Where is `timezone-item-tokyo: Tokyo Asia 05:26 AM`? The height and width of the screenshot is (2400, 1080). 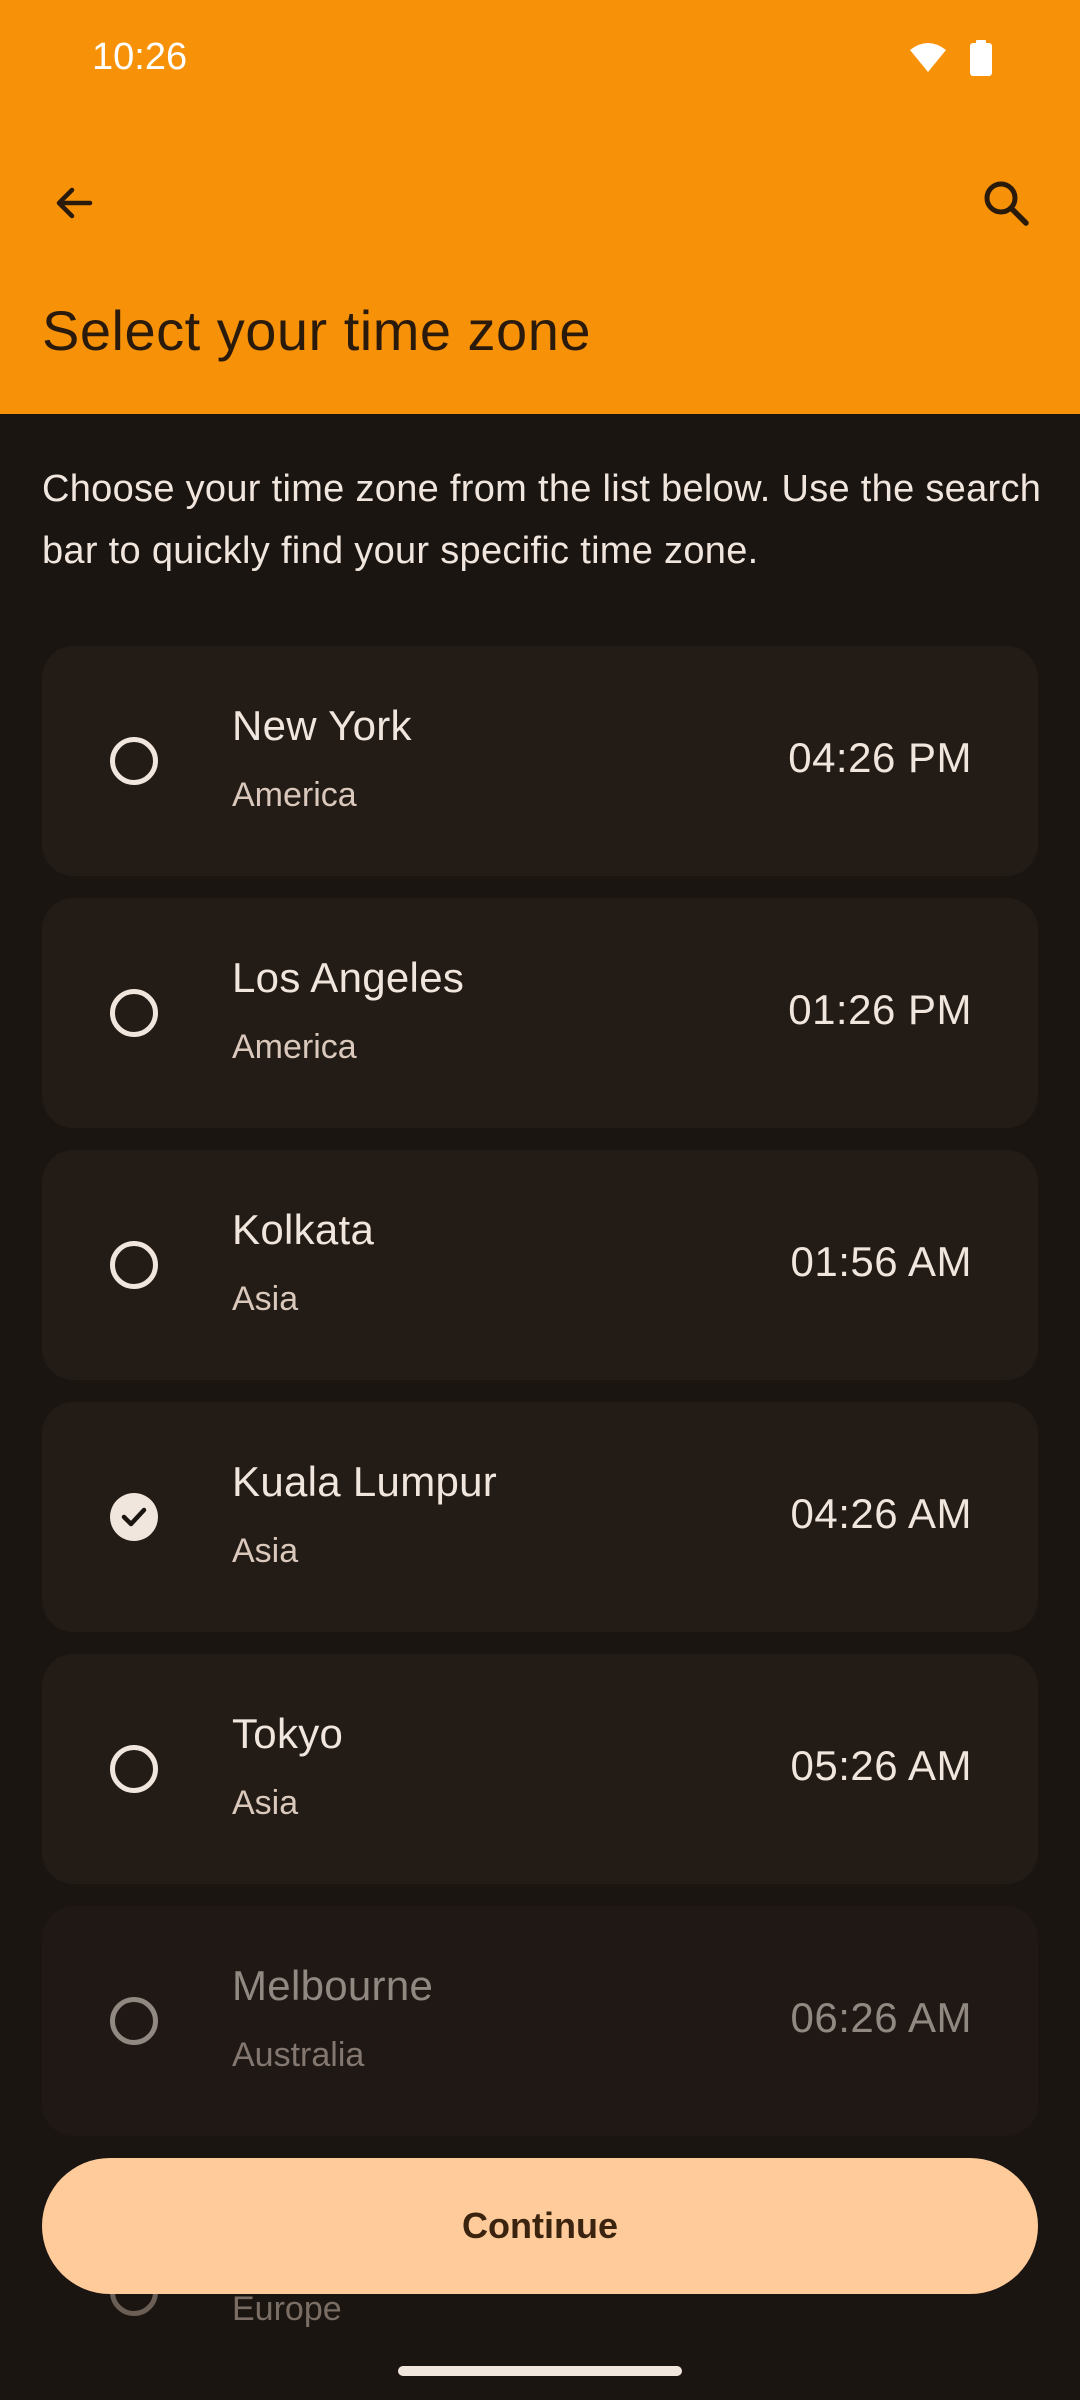 timezone-item-tokyo: Tokyo Asia 05:26 AM is located at coordinates (540, 1769).